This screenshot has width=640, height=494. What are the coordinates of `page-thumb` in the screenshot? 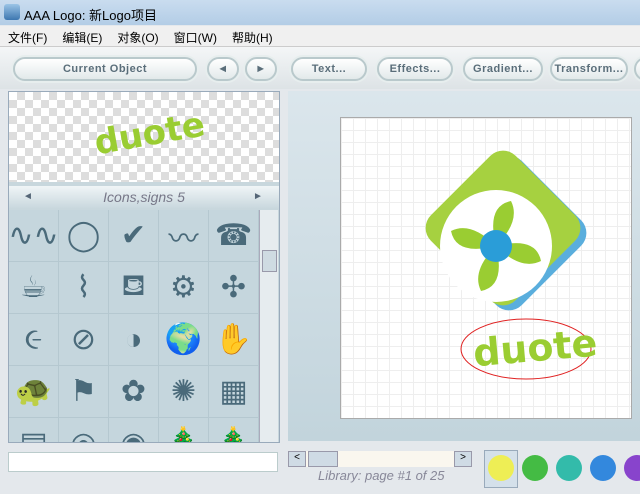 It's located at (323, 459).